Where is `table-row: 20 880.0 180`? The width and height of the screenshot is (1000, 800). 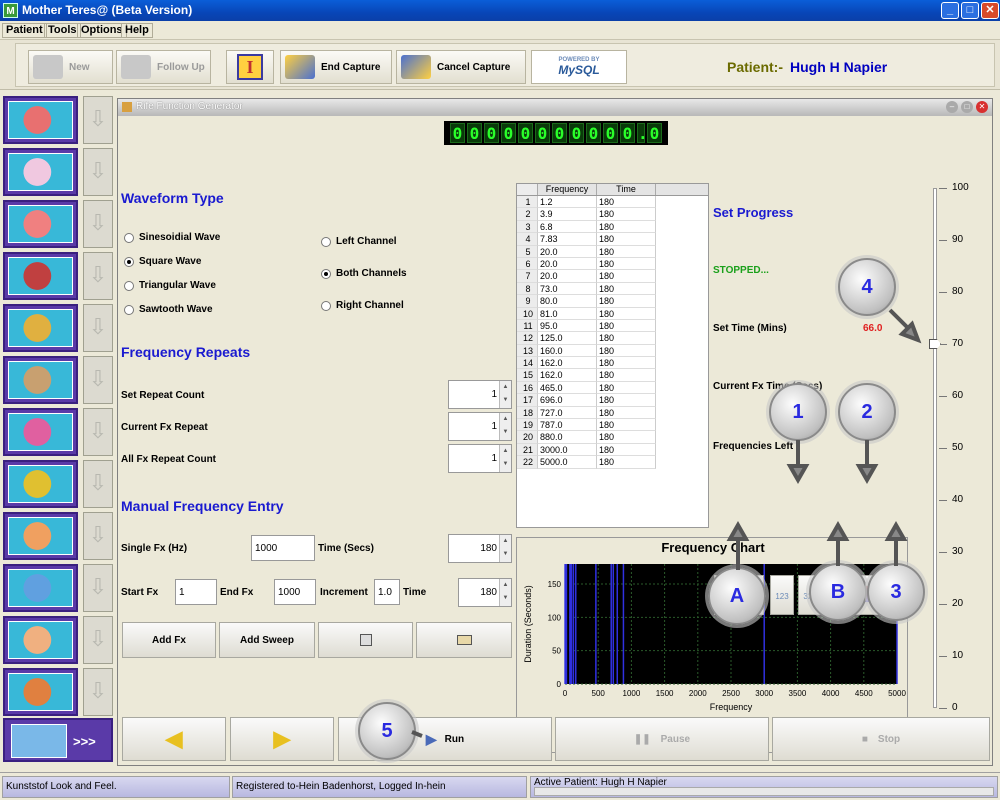
table-row: 20 880.0 180 is located at coordinates (612, 437).